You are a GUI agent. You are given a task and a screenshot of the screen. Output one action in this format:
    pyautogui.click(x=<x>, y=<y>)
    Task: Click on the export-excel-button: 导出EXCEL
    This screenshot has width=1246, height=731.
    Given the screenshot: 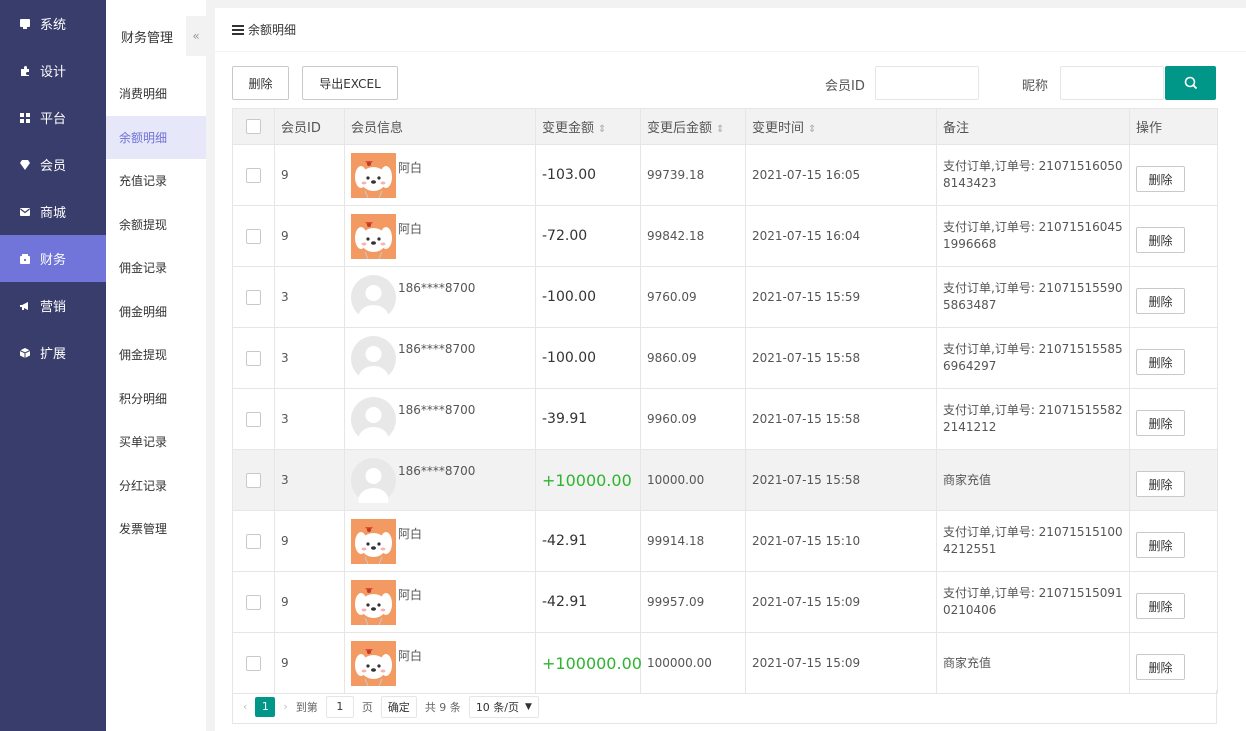 What is the action you would take?
    pyautogui.click(x=350, y=83)
    